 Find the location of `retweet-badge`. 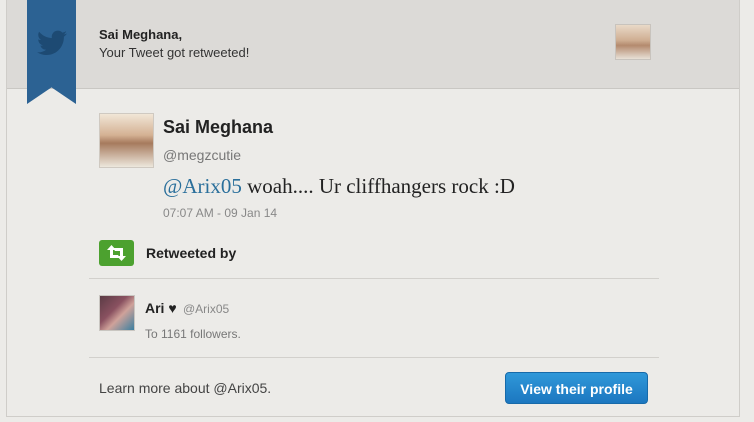

retweet-badge is located at coordinates (116, 253).